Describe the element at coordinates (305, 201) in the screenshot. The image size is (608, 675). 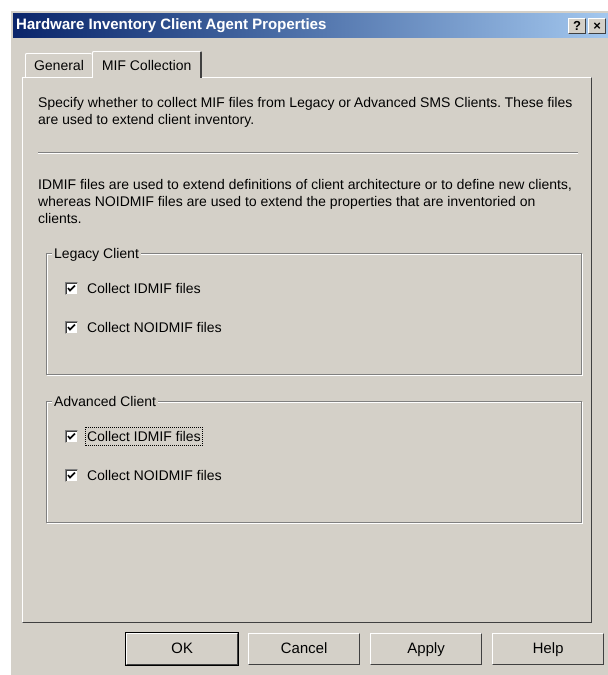
I see `description-text: IDMIF files are used to extend definitions of client architecture or to define new clients, whereas NOIDMIF files are used to extend the properties that are inventoried on clients.` at that location.